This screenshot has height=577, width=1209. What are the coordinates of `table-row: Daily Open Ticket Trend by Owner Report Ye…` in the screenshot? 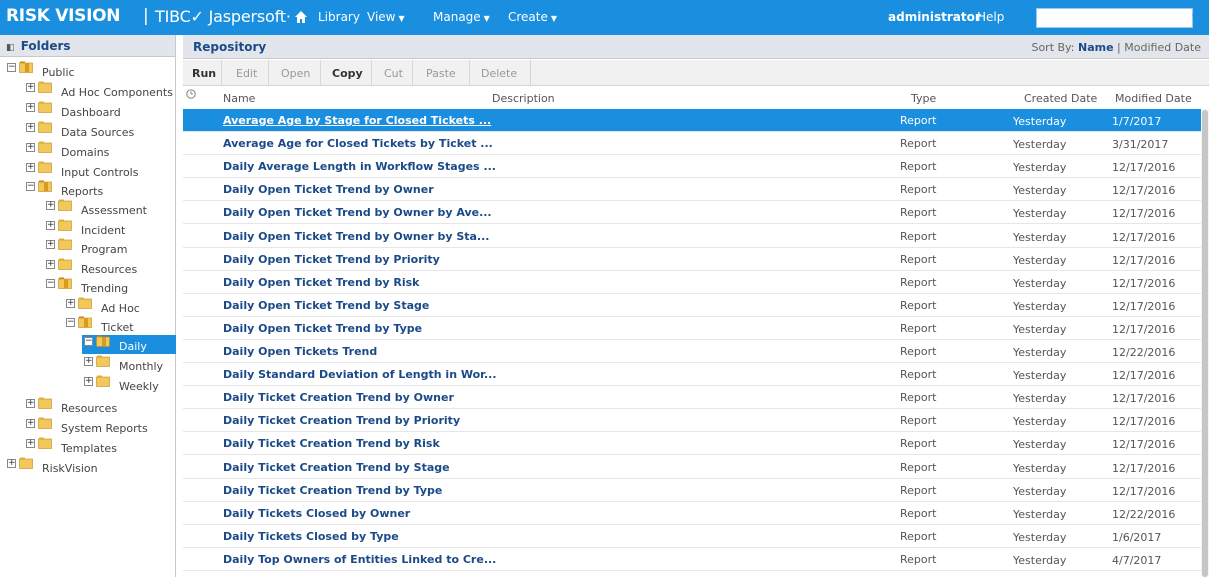 It's located at (694, 190).